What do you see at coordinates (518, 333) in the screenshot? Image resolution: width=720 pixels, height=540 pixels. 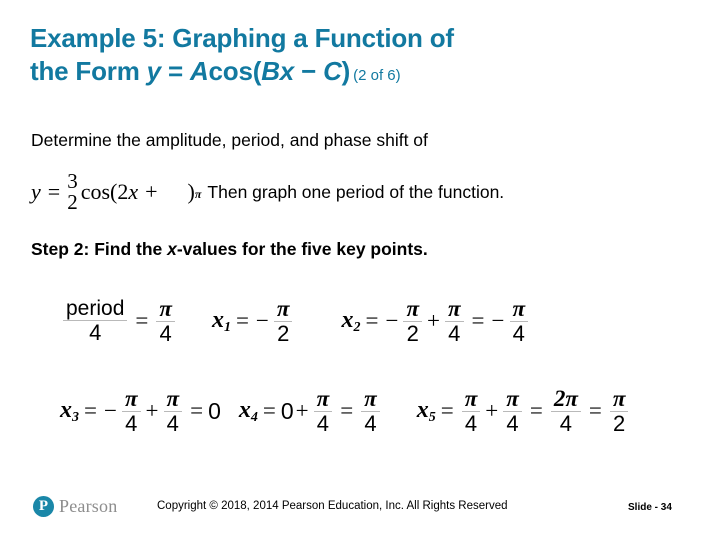 I see `x2-result-denominator: 4` at bounding box center [518, 333].